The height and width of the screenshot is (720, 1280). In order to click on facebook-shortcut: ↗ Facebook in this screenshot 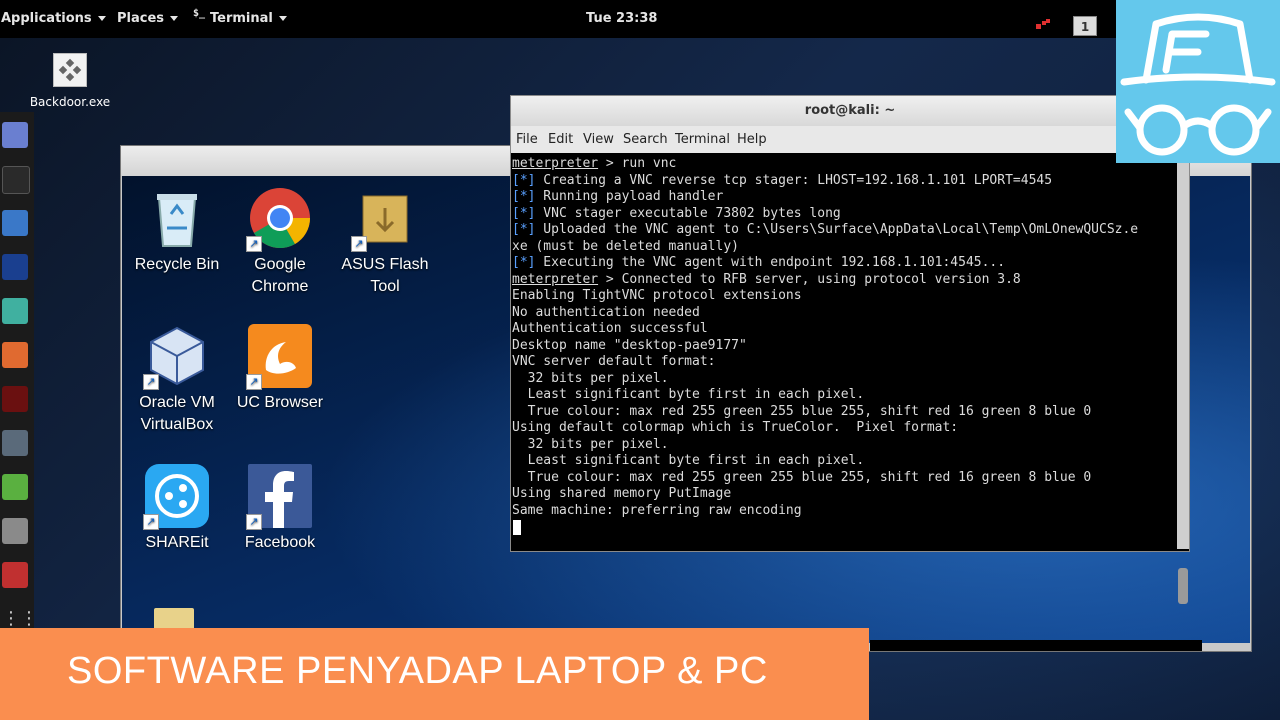, I will do `click(280, 509)`.